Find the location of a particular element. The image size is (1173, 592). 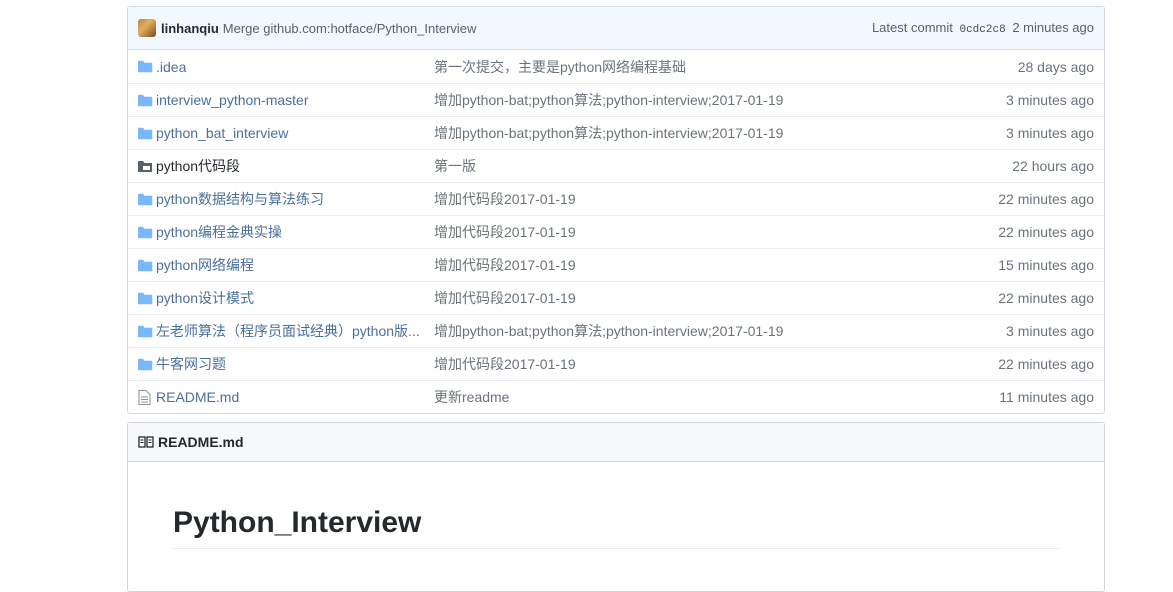

commit-sha-link: 0cdc2c8 is located at coordinates (982, 30).